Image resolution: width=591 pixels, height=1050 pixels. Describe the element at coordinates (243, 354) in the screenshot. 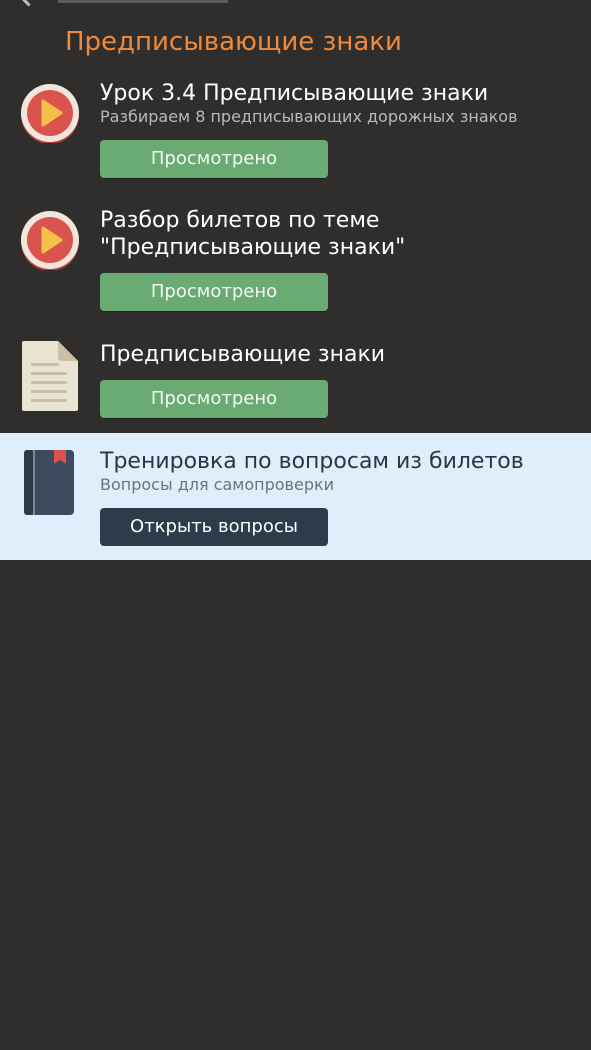

I see `item-title: Предписывающие знаки` at that location.